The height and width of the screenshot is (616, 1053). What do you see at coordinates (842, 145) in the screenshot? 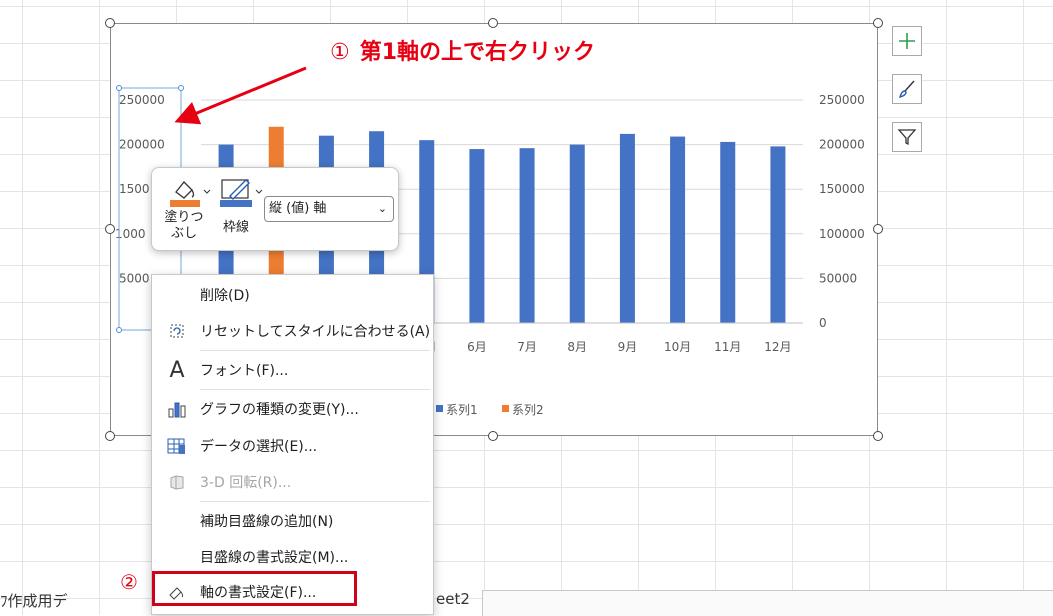
I see `right-axis-tick: 200000` at bounding box center [842, 145].